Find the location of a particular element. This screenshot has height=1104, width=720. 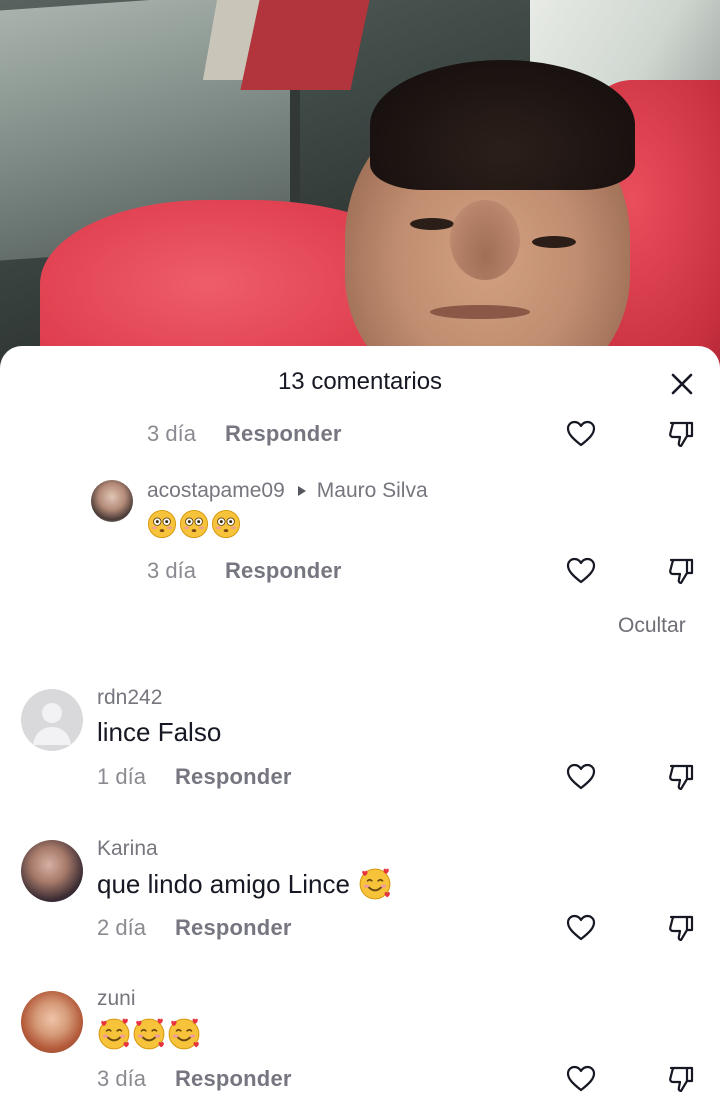

default-avatar-icon is located at coordinates (52, 724).